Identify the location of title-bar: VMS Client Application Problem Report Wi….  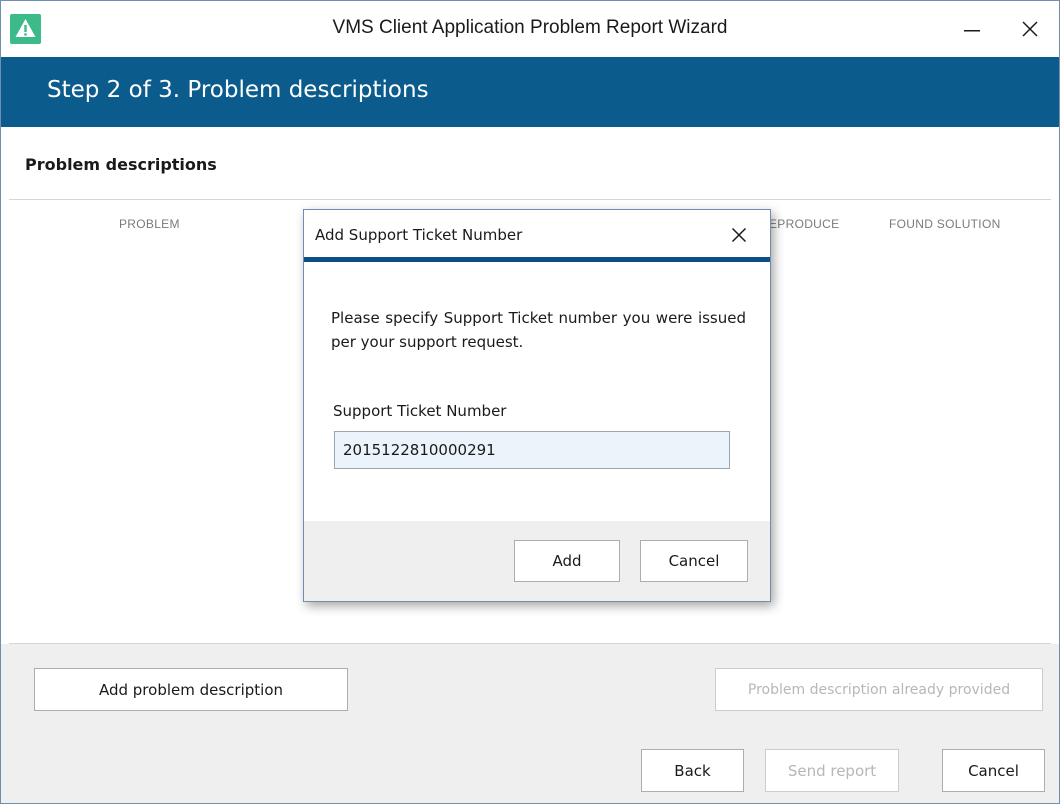
(530, 29).